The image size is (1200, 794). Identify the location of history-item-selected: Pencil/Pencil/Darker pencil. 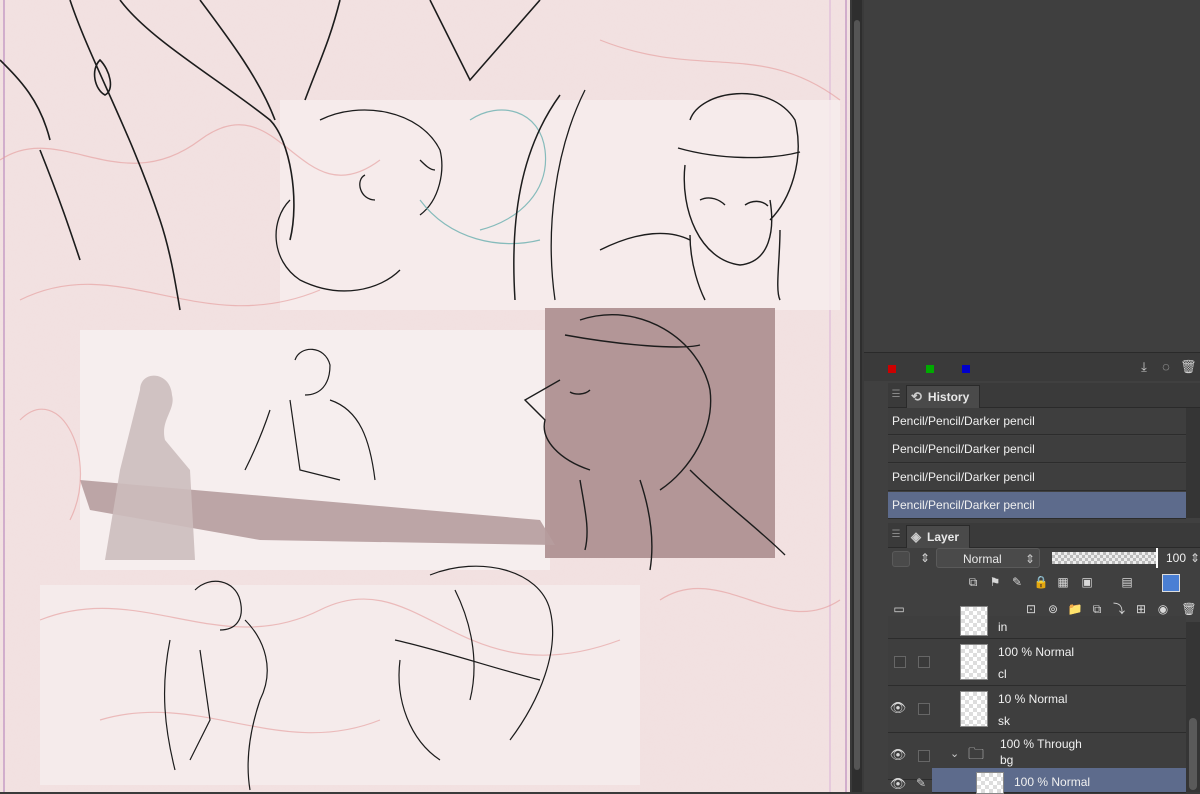
(1037, 505).